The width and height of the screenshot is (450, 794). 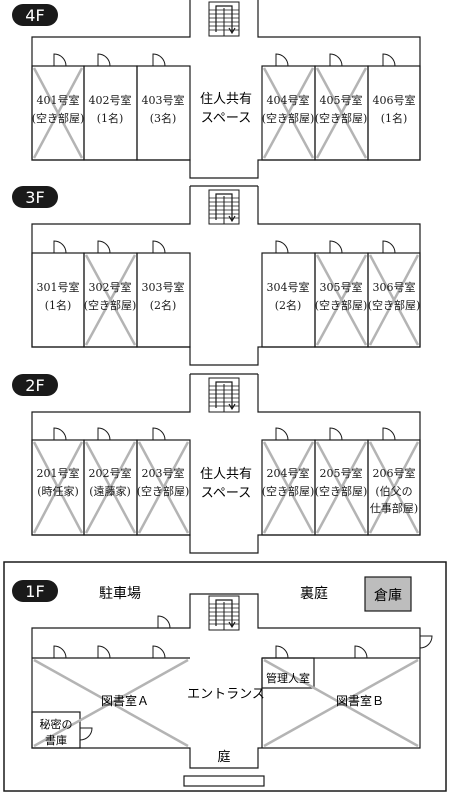 I want to click on floor-label: 4F, so click(x=34, y=15).